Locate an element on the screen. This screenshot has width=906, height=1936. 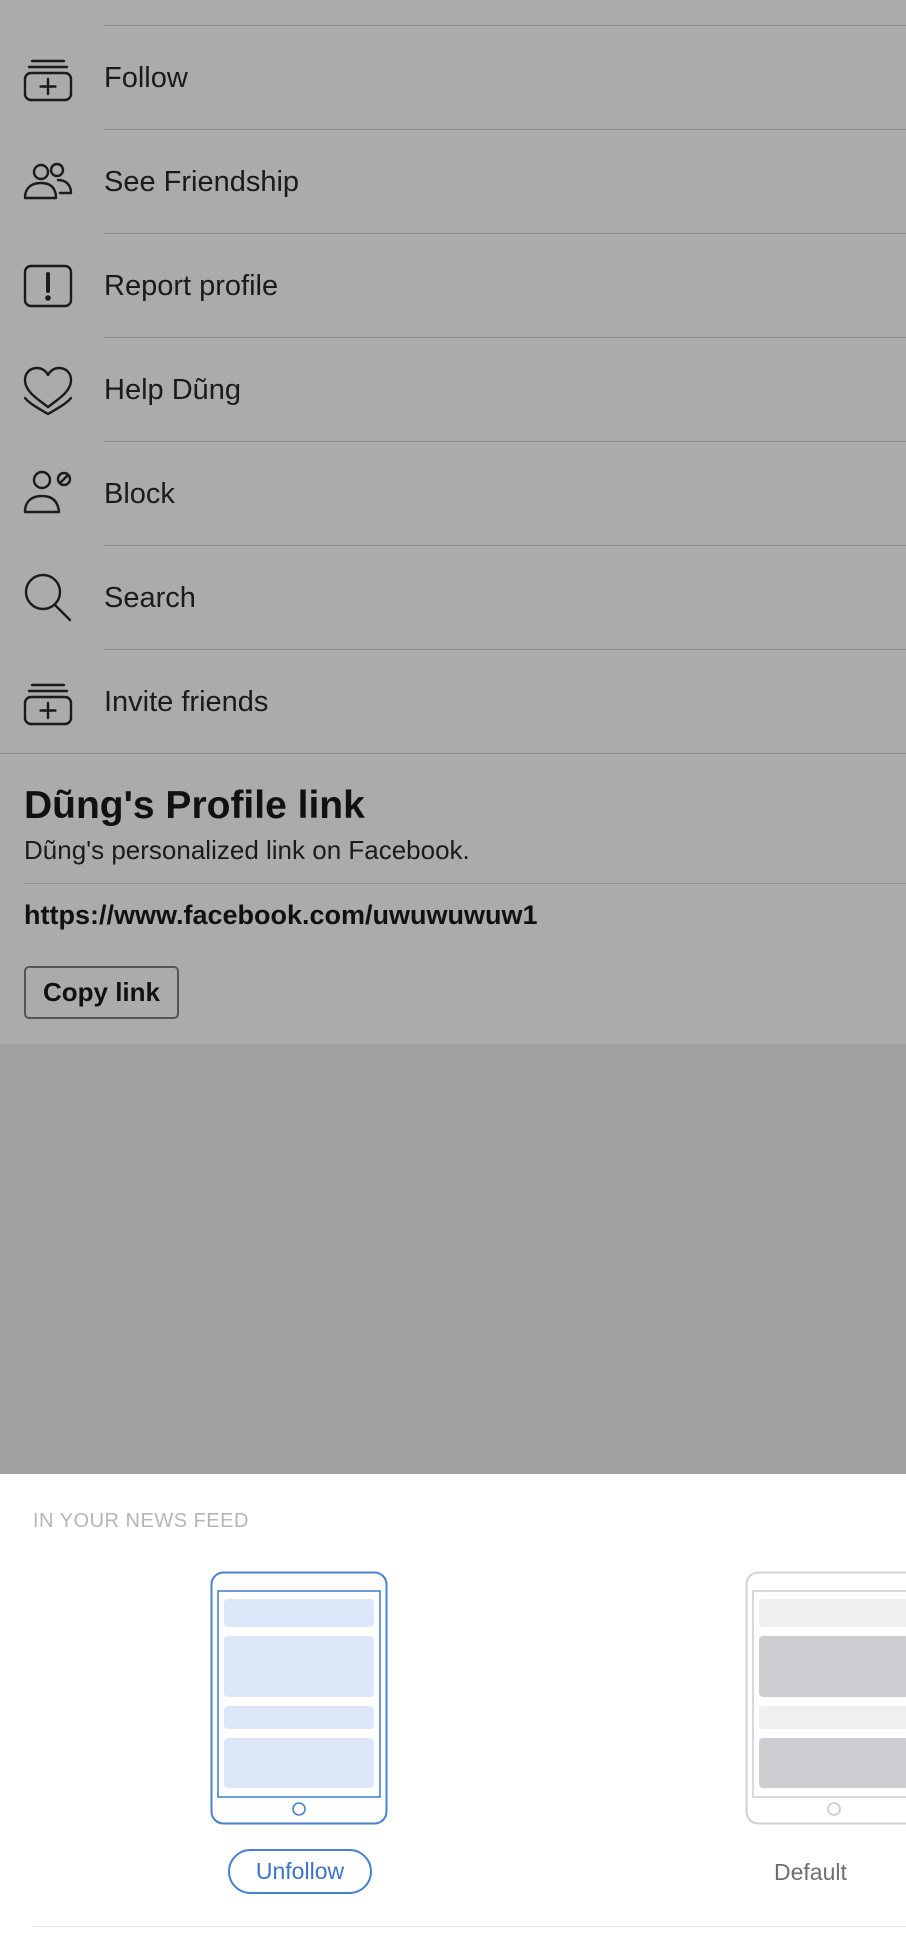
menu-item-label: See Friendship is located at coordinates (202, 182).